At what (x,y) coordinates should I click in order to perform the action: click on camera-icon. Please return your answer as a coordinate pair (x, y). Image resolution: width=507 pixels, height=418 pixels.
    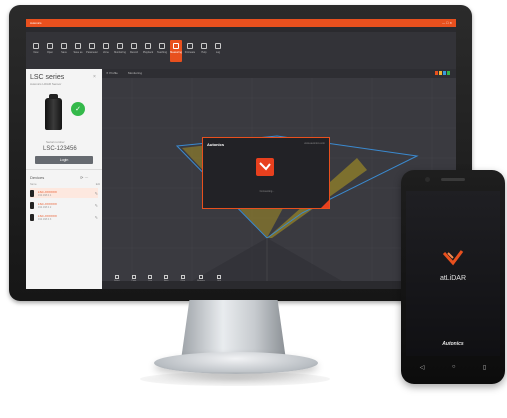
    Looking at the image, I should click on (427, 179).